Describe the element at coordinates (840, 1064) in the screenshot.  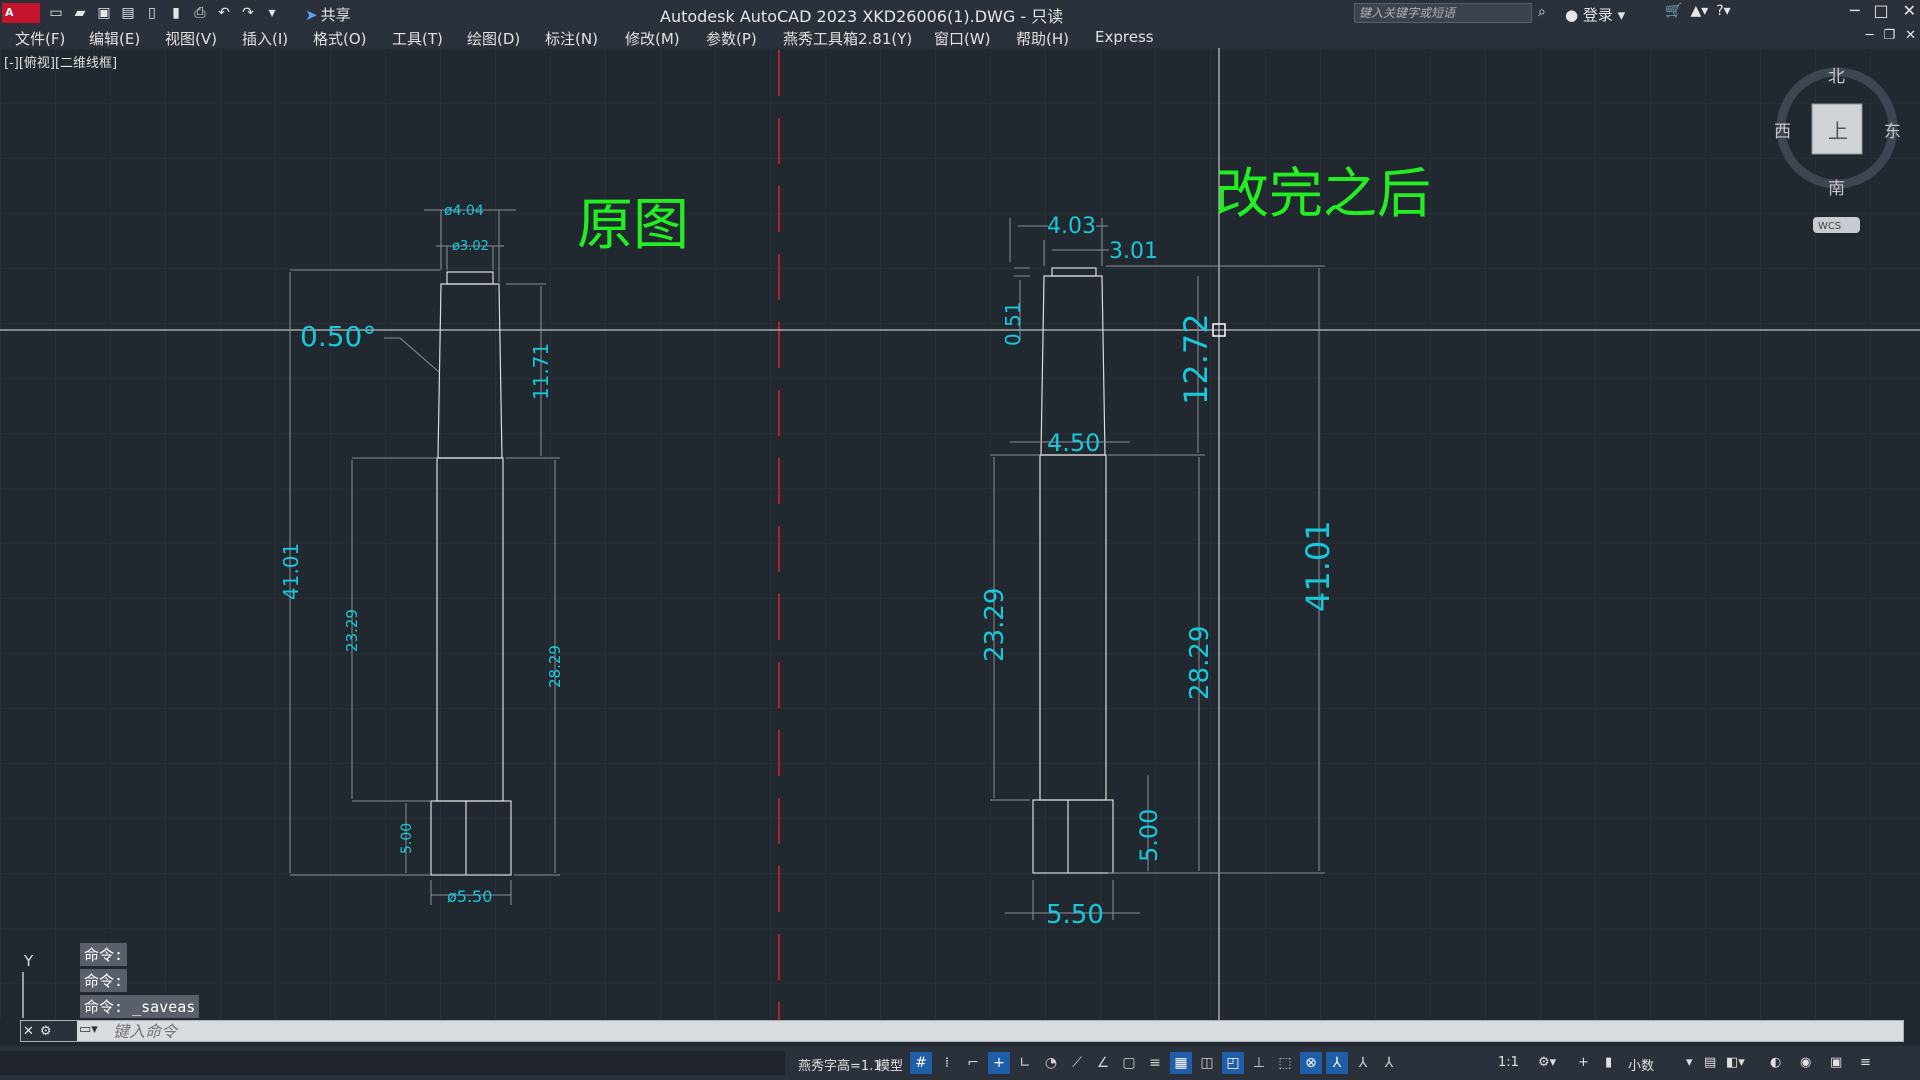
I see `yanxiu-text-height: 燕秀字高=1.1` at that location.